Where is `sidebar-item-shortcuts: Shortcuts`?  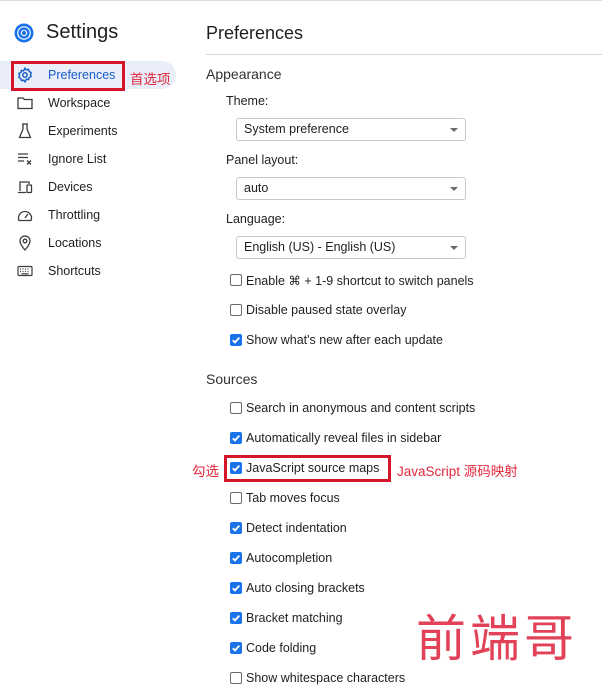
sidebar-item-shortcuts: Shortcuts is located at coordinates (95, 271).